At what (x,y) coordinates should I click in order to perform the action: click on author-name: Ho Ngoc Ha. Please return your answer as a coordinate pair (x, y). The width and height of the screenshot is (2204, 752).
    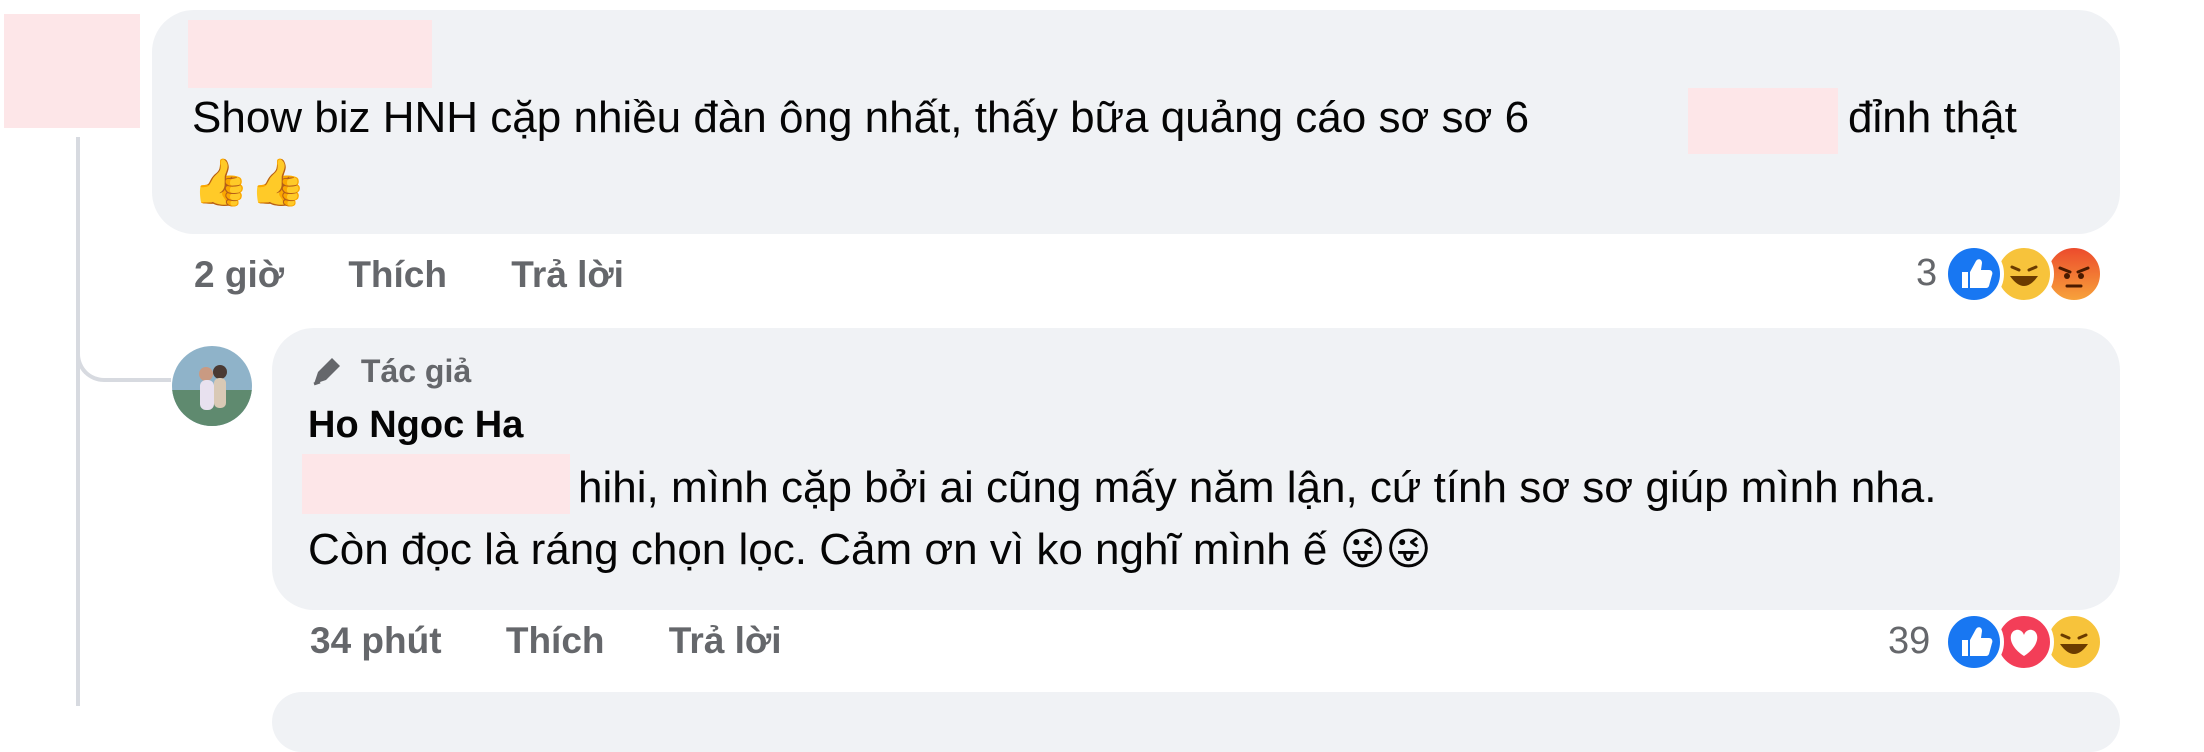
    Looking at the image, I should click on (415, 425).